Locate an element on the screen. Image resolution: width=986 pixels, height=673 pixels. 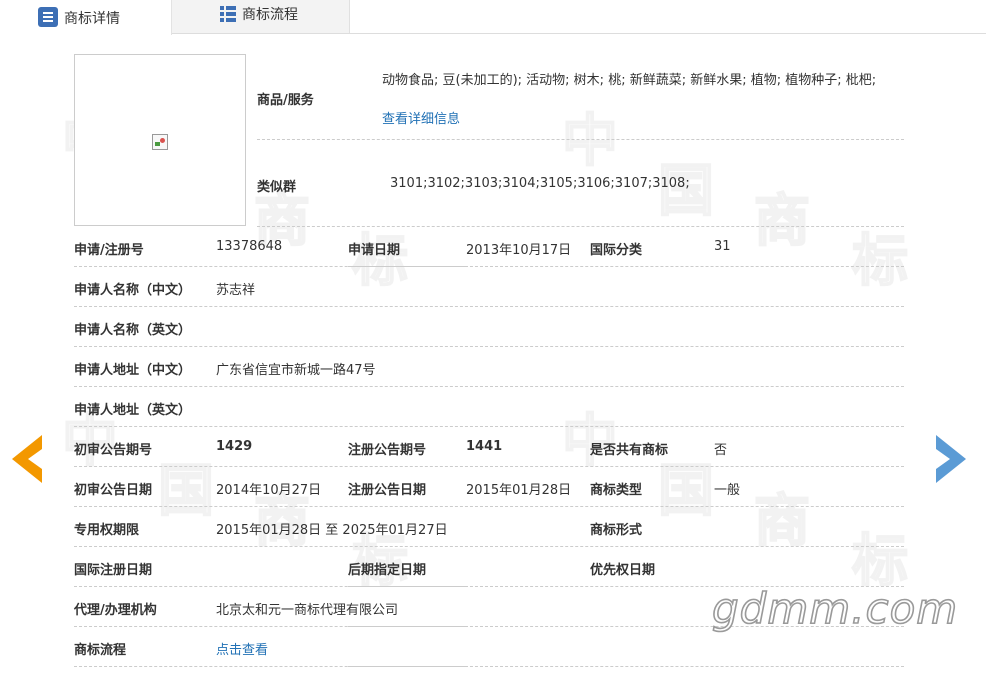
similar-group-value: 3101;3102;3103;3104;3105;3106;3107;3108; is located at coordinates (540, 183).